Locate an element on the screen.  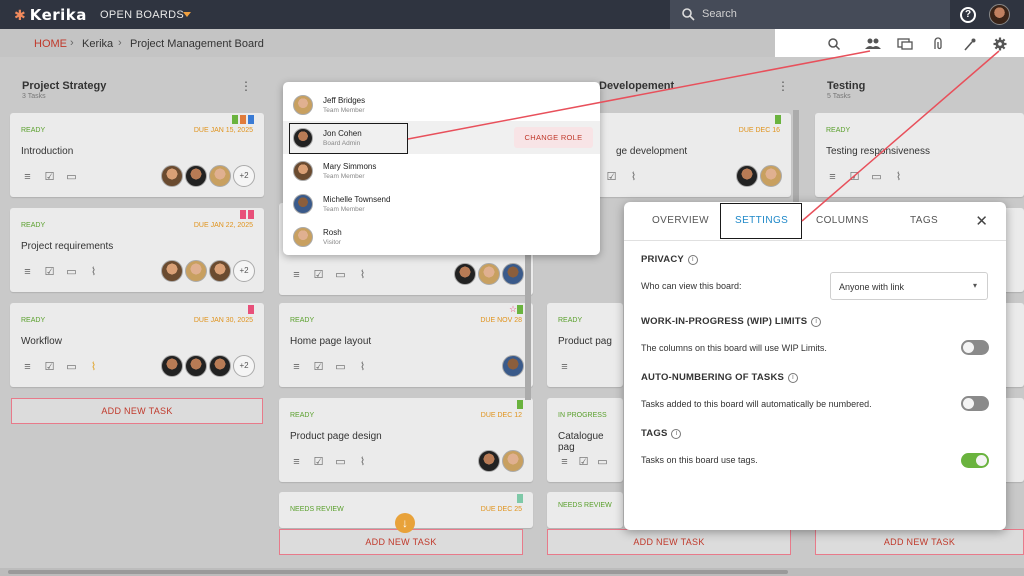
scroll-down-icon: ↓ is located at coordinates (405, 523).